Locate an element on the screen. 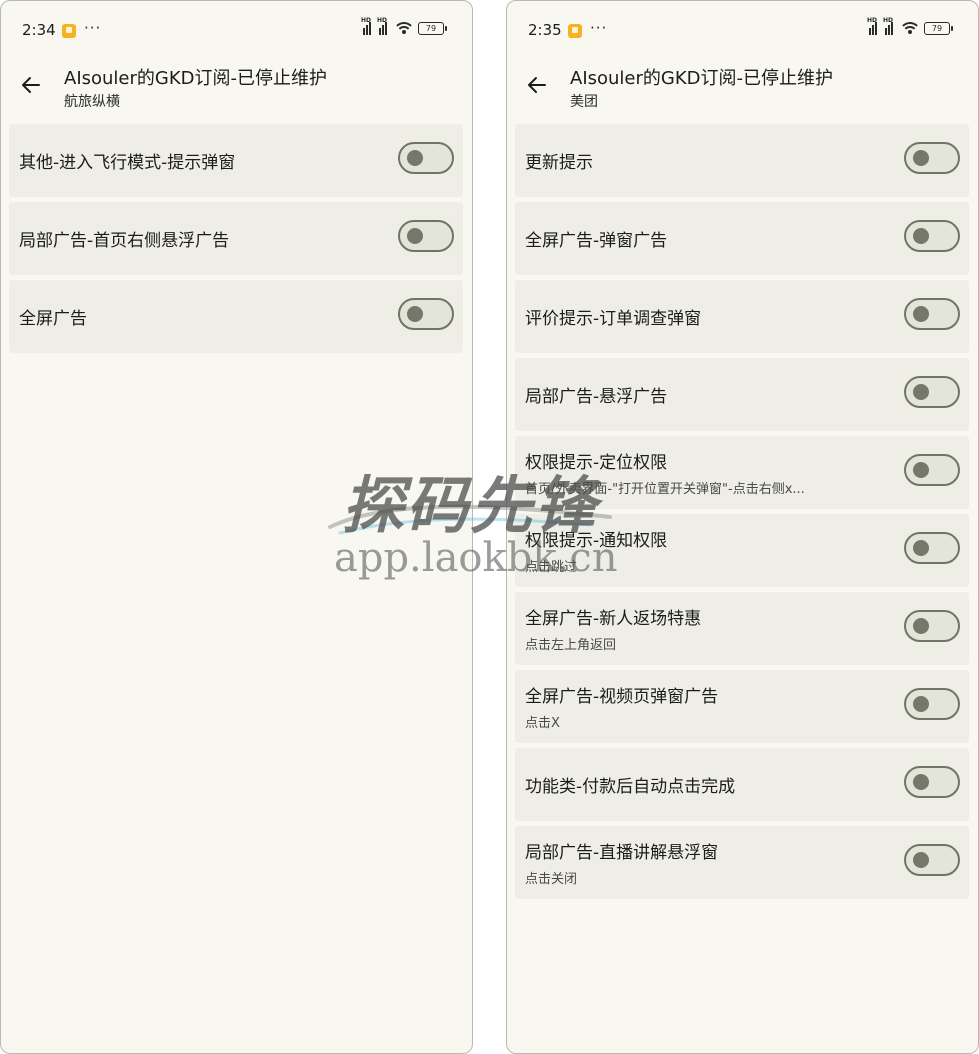  rule-label: 全屏广告-弹窗广告 is located at coordinates (596, 241).